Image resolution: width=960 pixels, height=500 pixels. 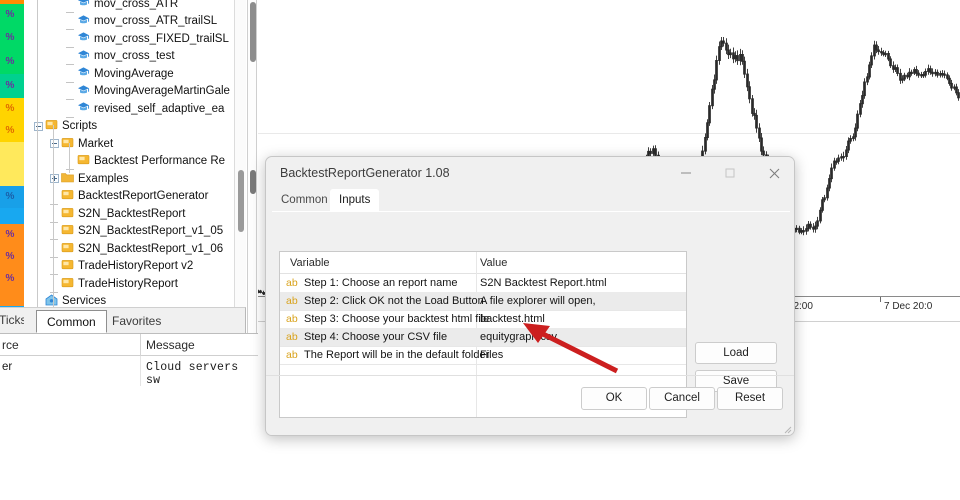 I want to click on load-button: Load, so click(x=736, y=353).